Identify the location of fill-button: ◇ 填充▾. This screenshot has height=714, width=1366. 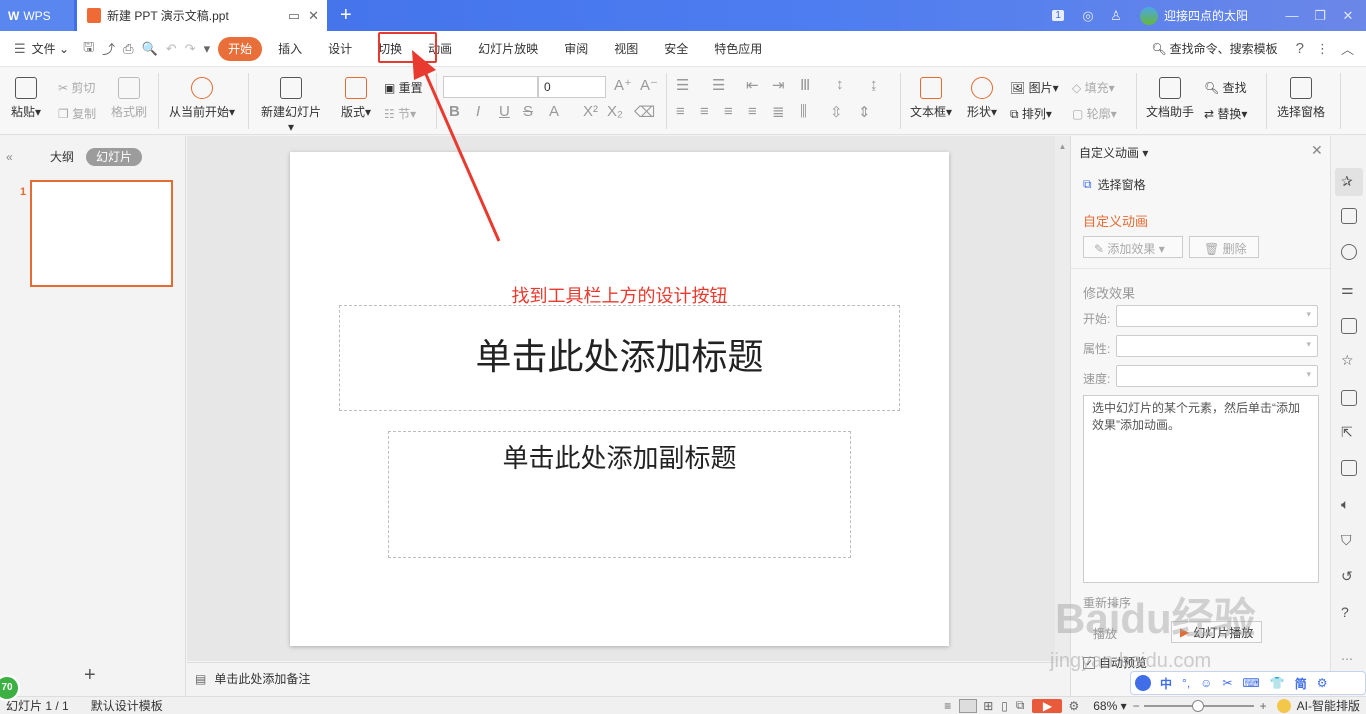
(1093, 87).